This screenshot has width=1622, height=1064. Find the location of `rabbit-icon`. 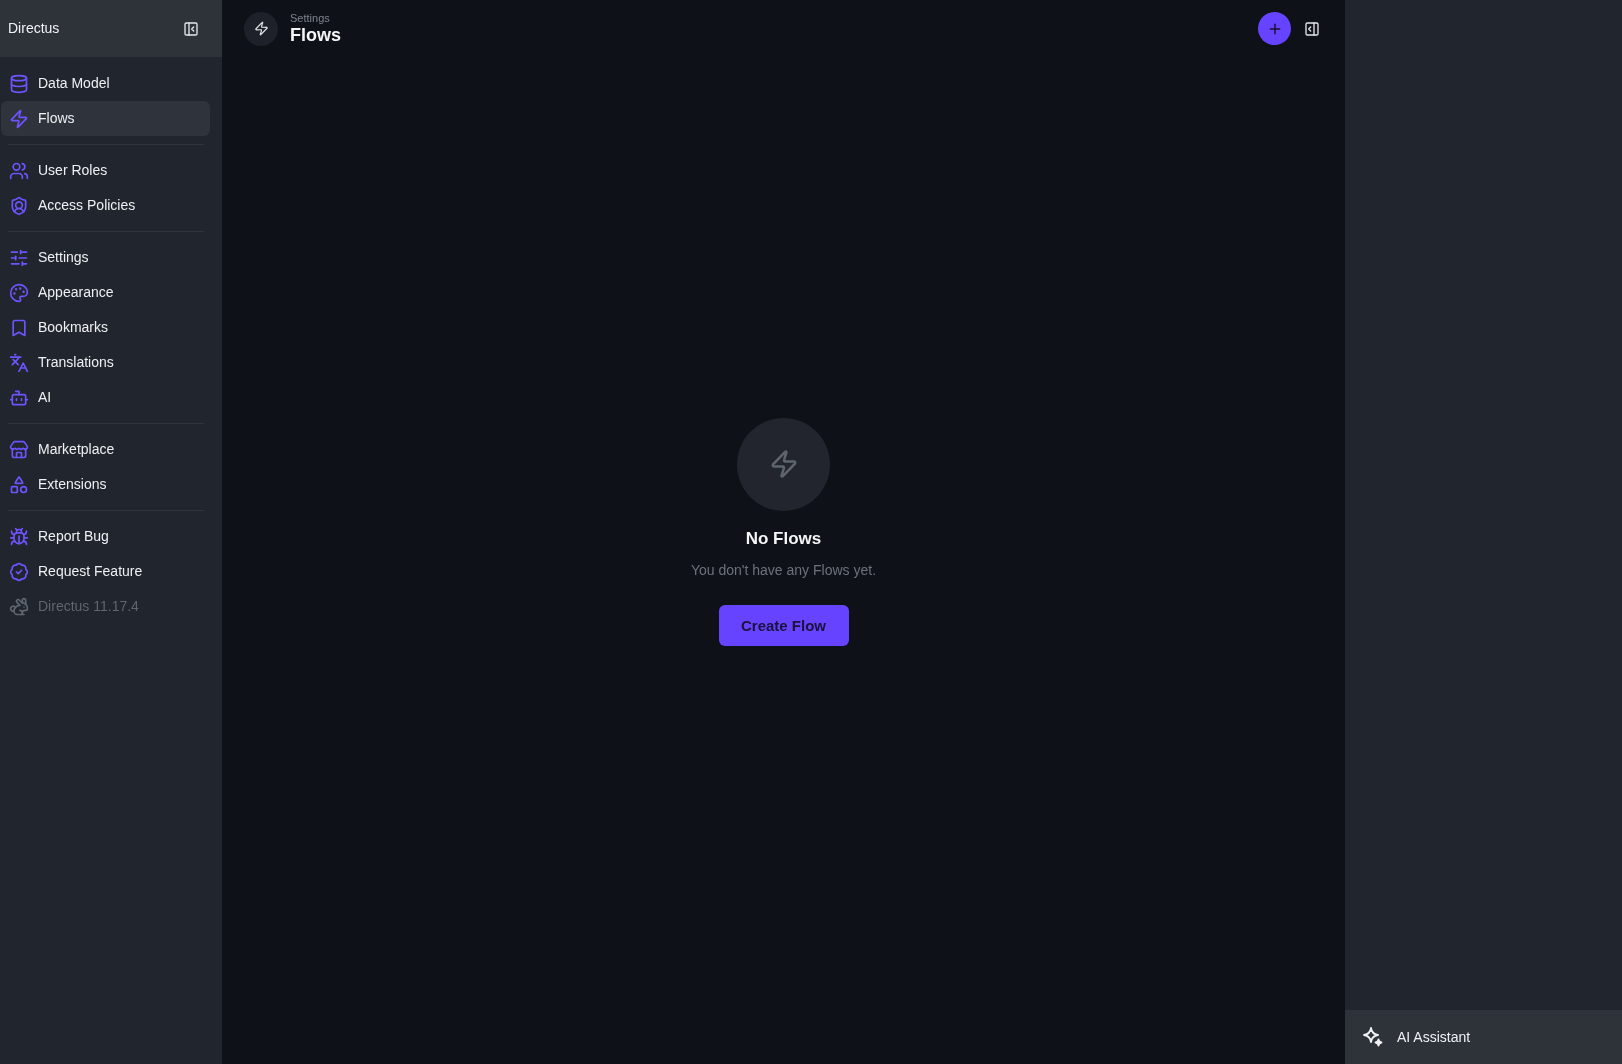

rabbit-icon is located at coordinates (19, 606).